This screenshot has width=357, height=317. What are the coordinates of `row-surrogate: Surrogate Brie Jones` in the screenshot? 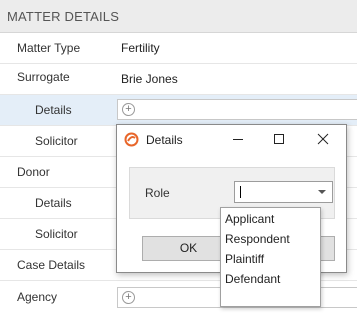 It's located at (178, 79).